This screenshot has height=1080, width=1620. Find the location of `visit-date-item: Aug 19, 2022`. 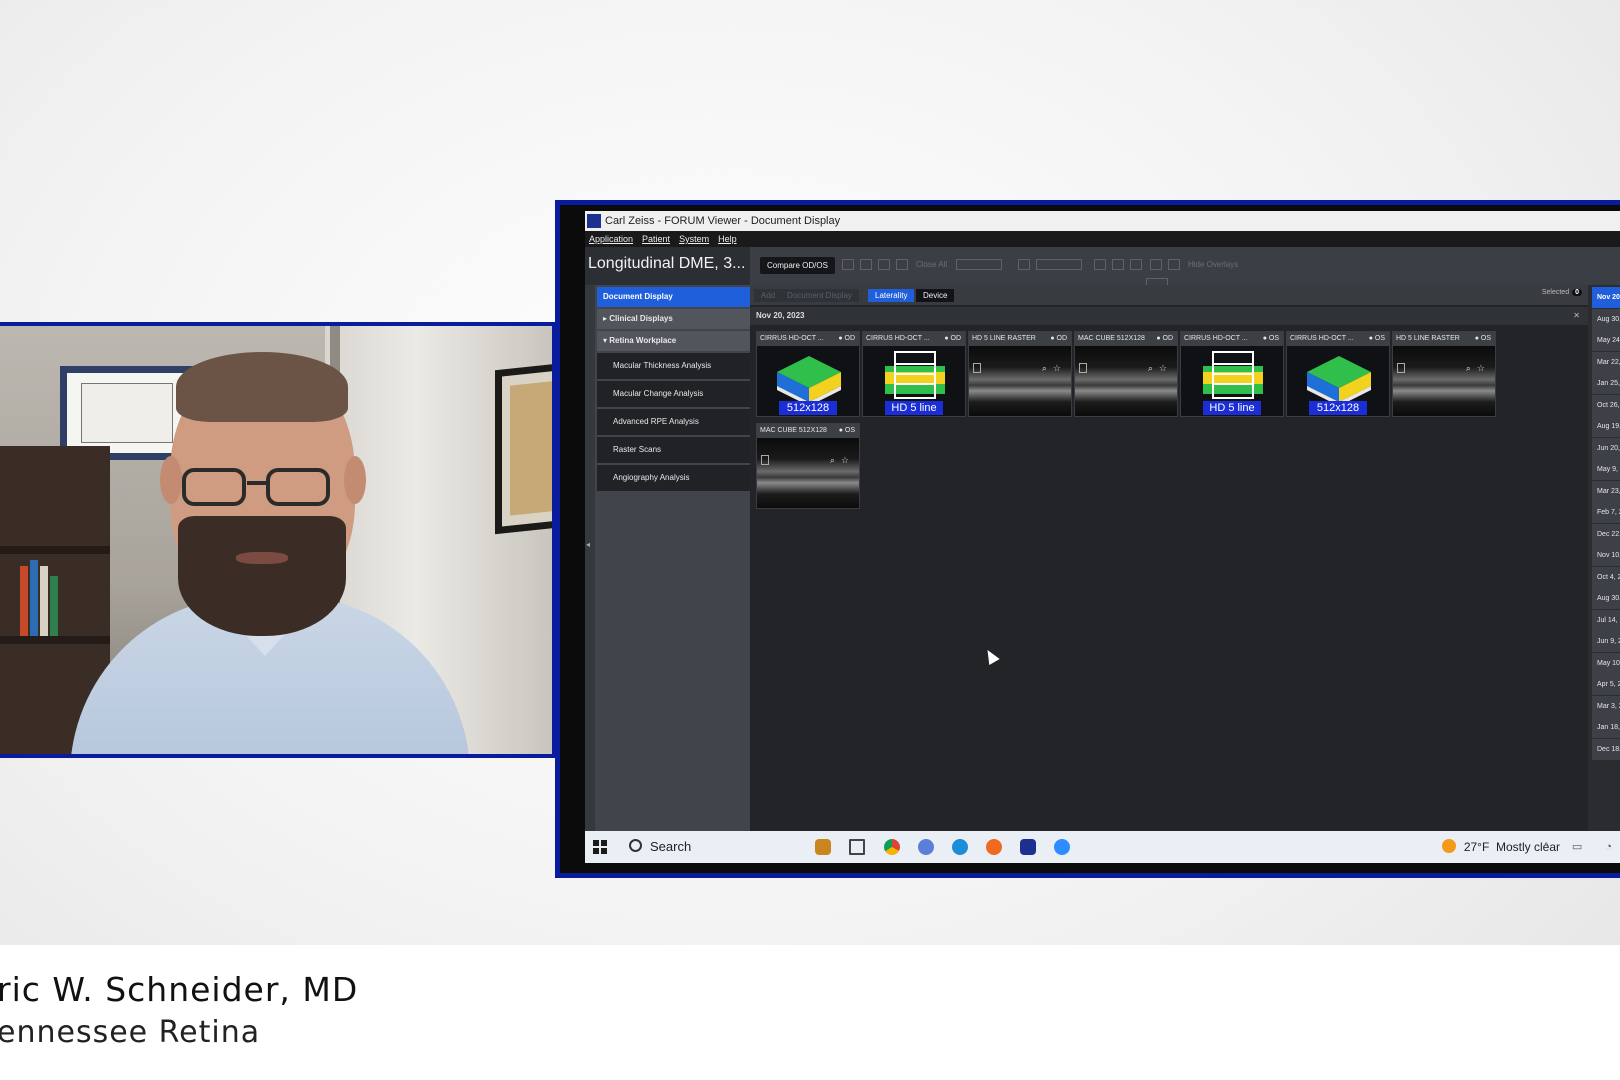

visit-date-item: Aug 19, 2022 is located at coordinates (1606, 426).